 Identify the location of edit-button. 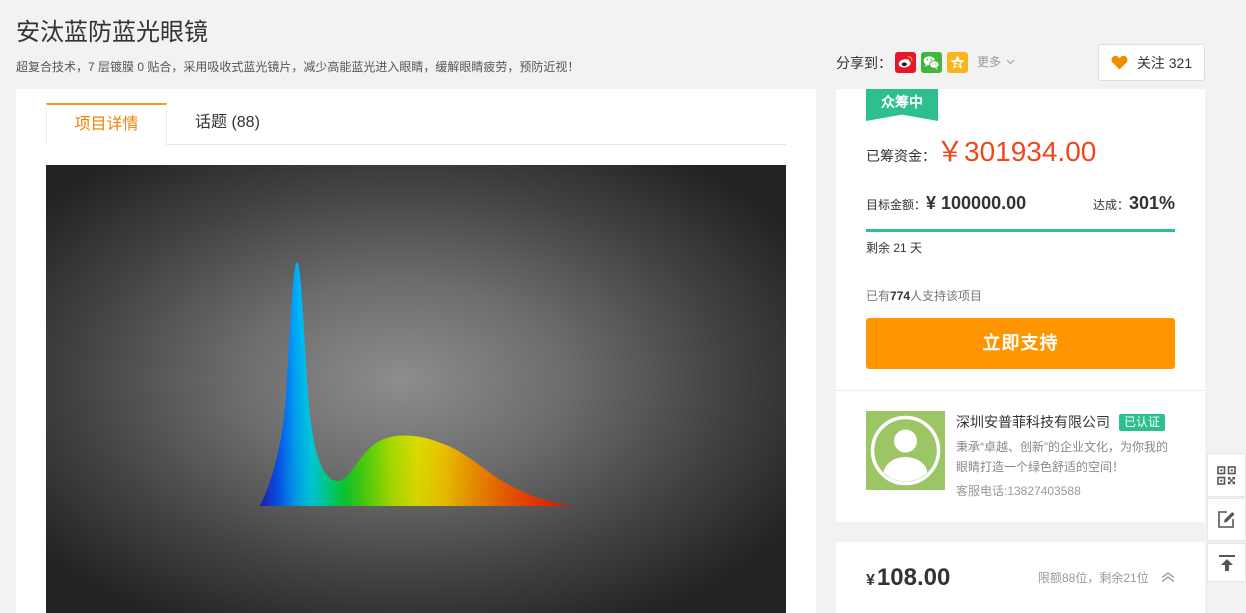
(1226, 519).